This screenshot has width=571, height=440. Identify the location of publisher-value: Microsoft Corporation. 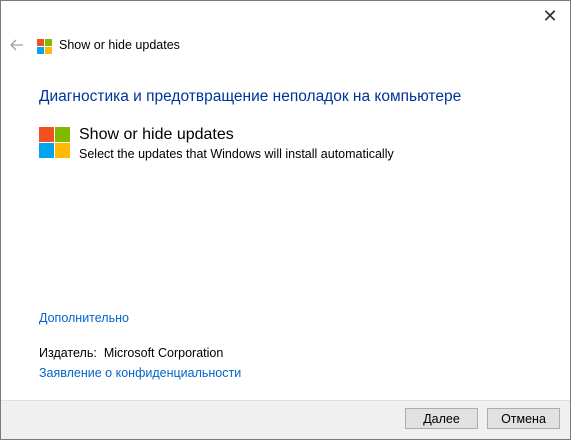
(163, 353).